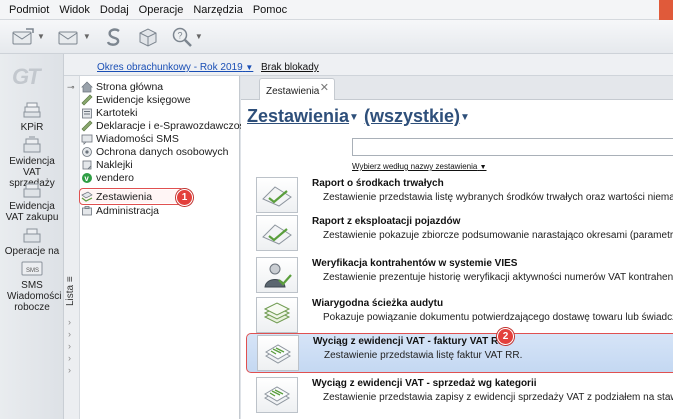  I want to click on tree-item-home: Strona główna, so click(122, 86).